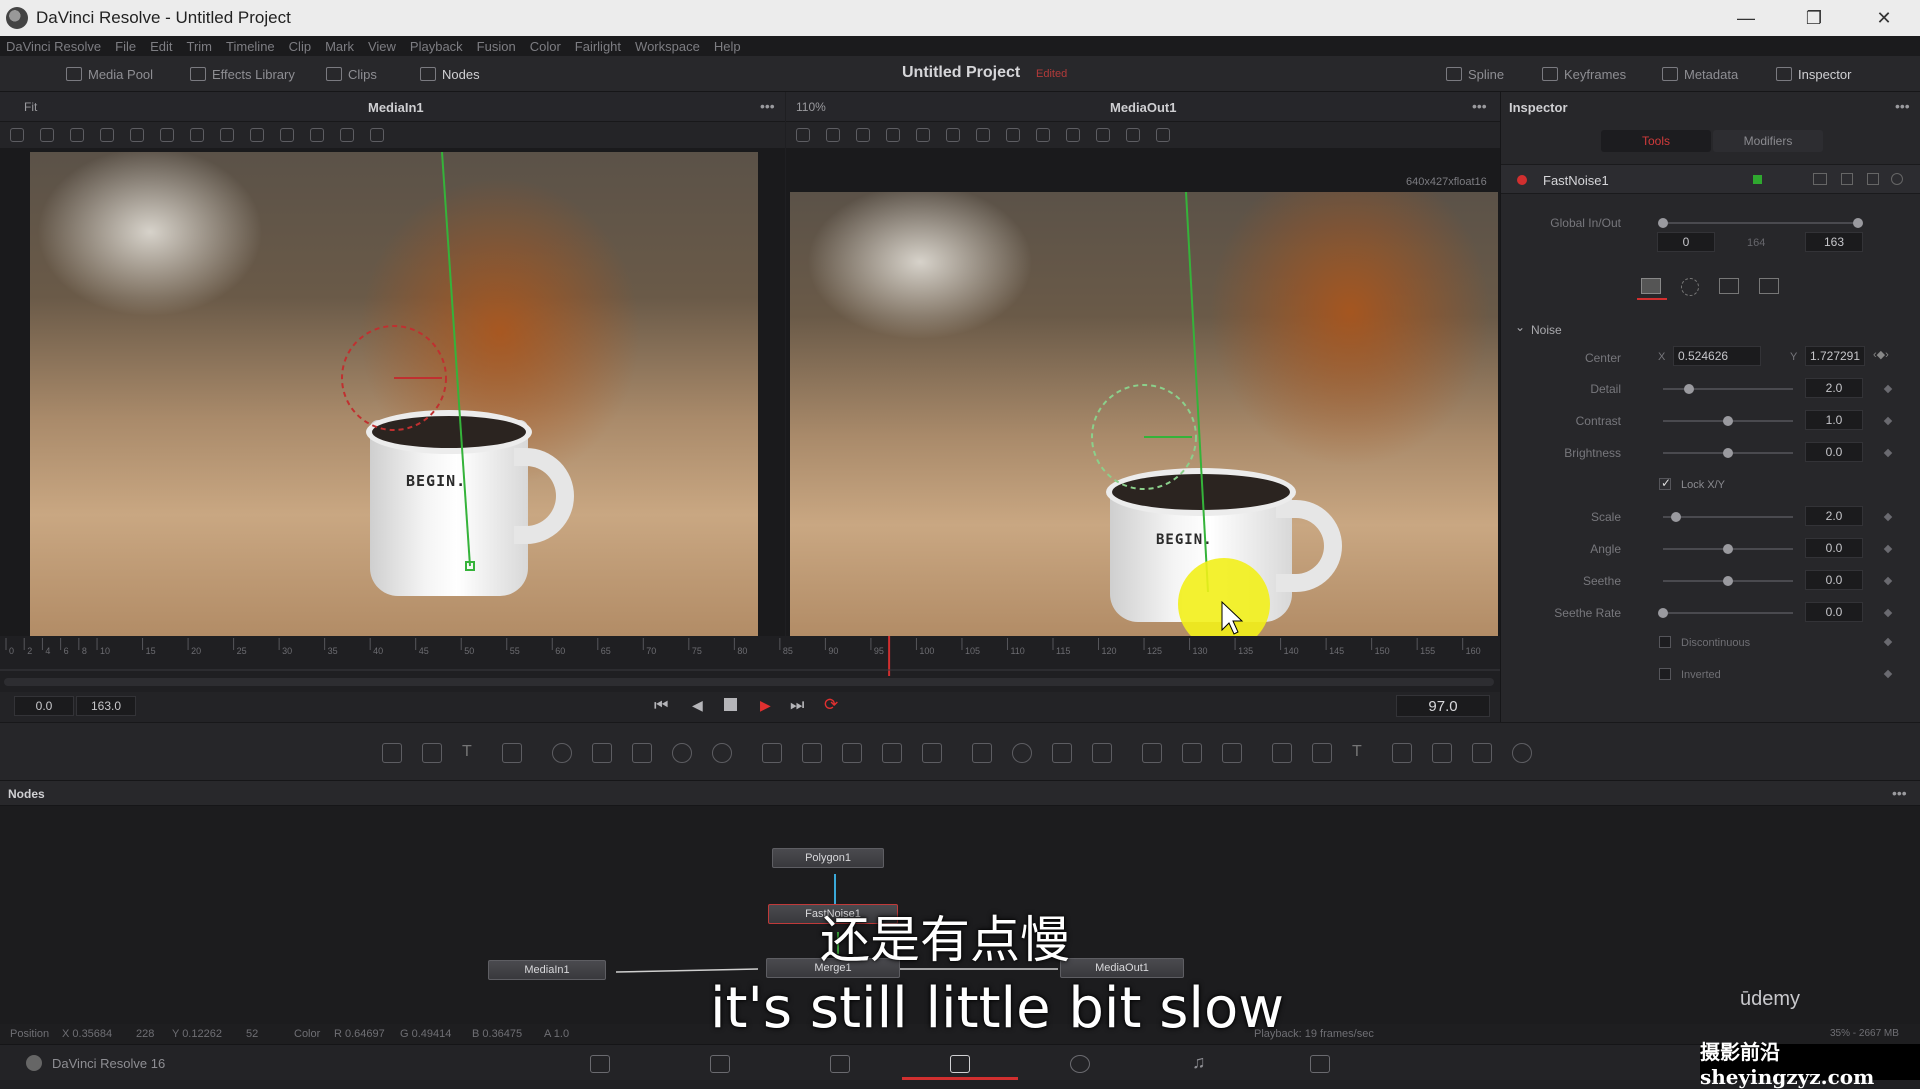  Describe the element at coordinates (450, 74) in the screenshot. I see `nodes-button: Nodes` at that location.